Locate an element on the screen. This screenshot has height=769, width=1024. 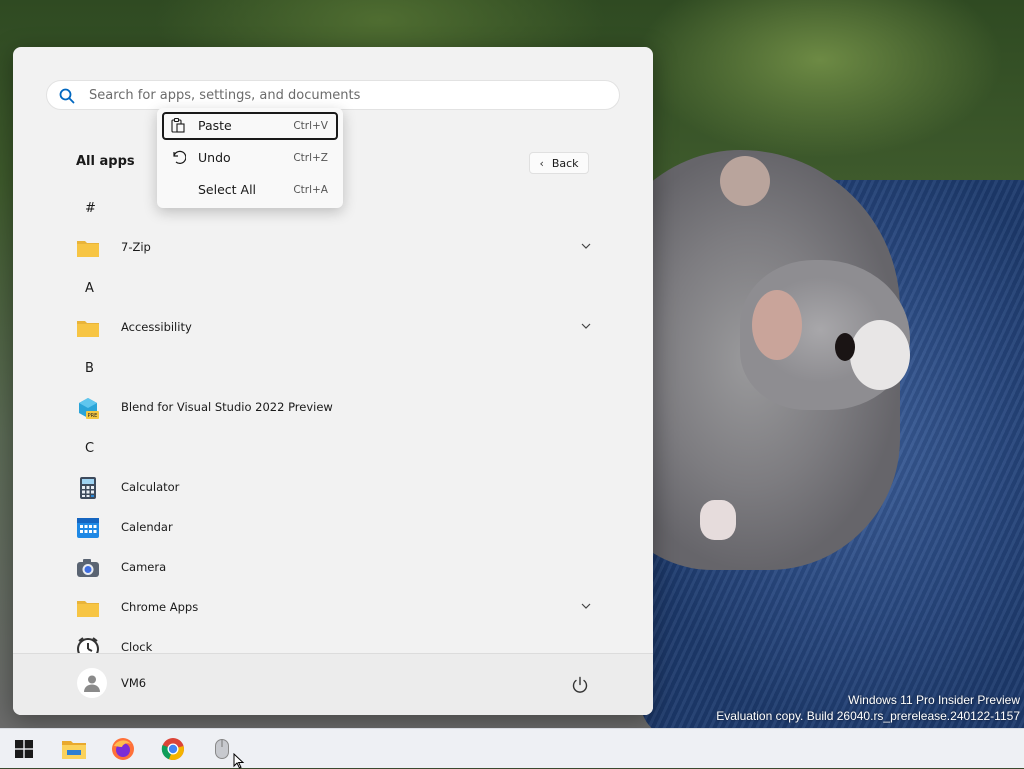
wallpaper-rat-ear is located at coordinates (745, 181).